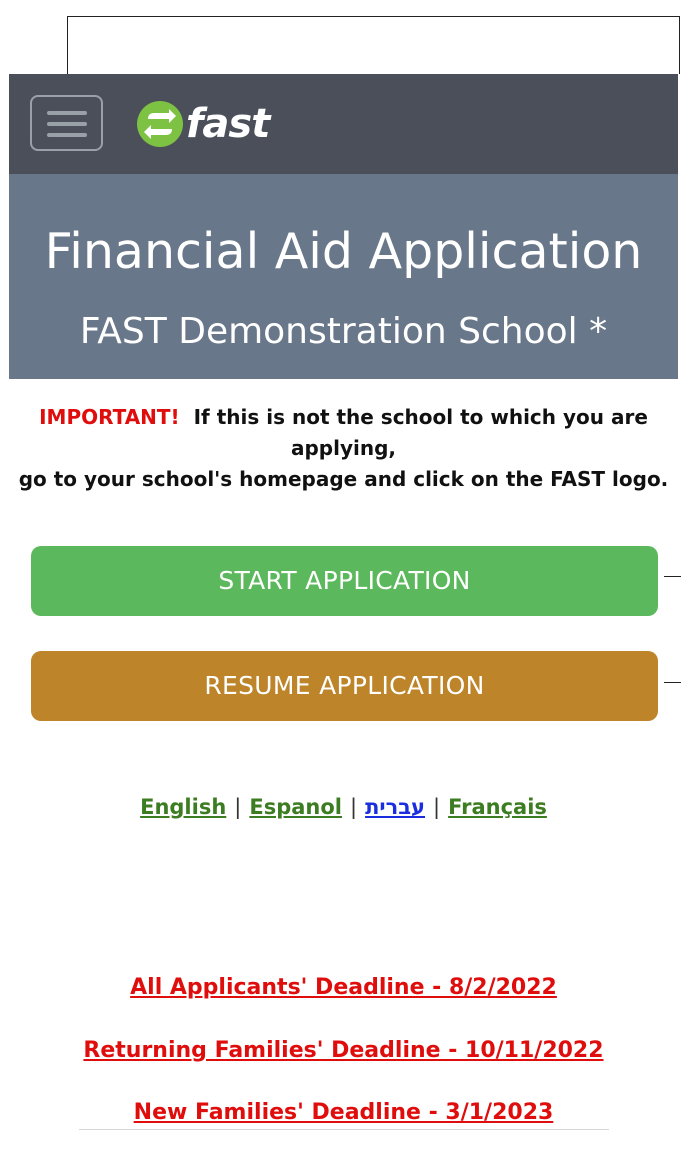 The width and height of the screenshot is (681, 1158). Describe the element at coordinates (109, 417) in the screenshot. I see `important-label: IMPORTANT!` at that location.